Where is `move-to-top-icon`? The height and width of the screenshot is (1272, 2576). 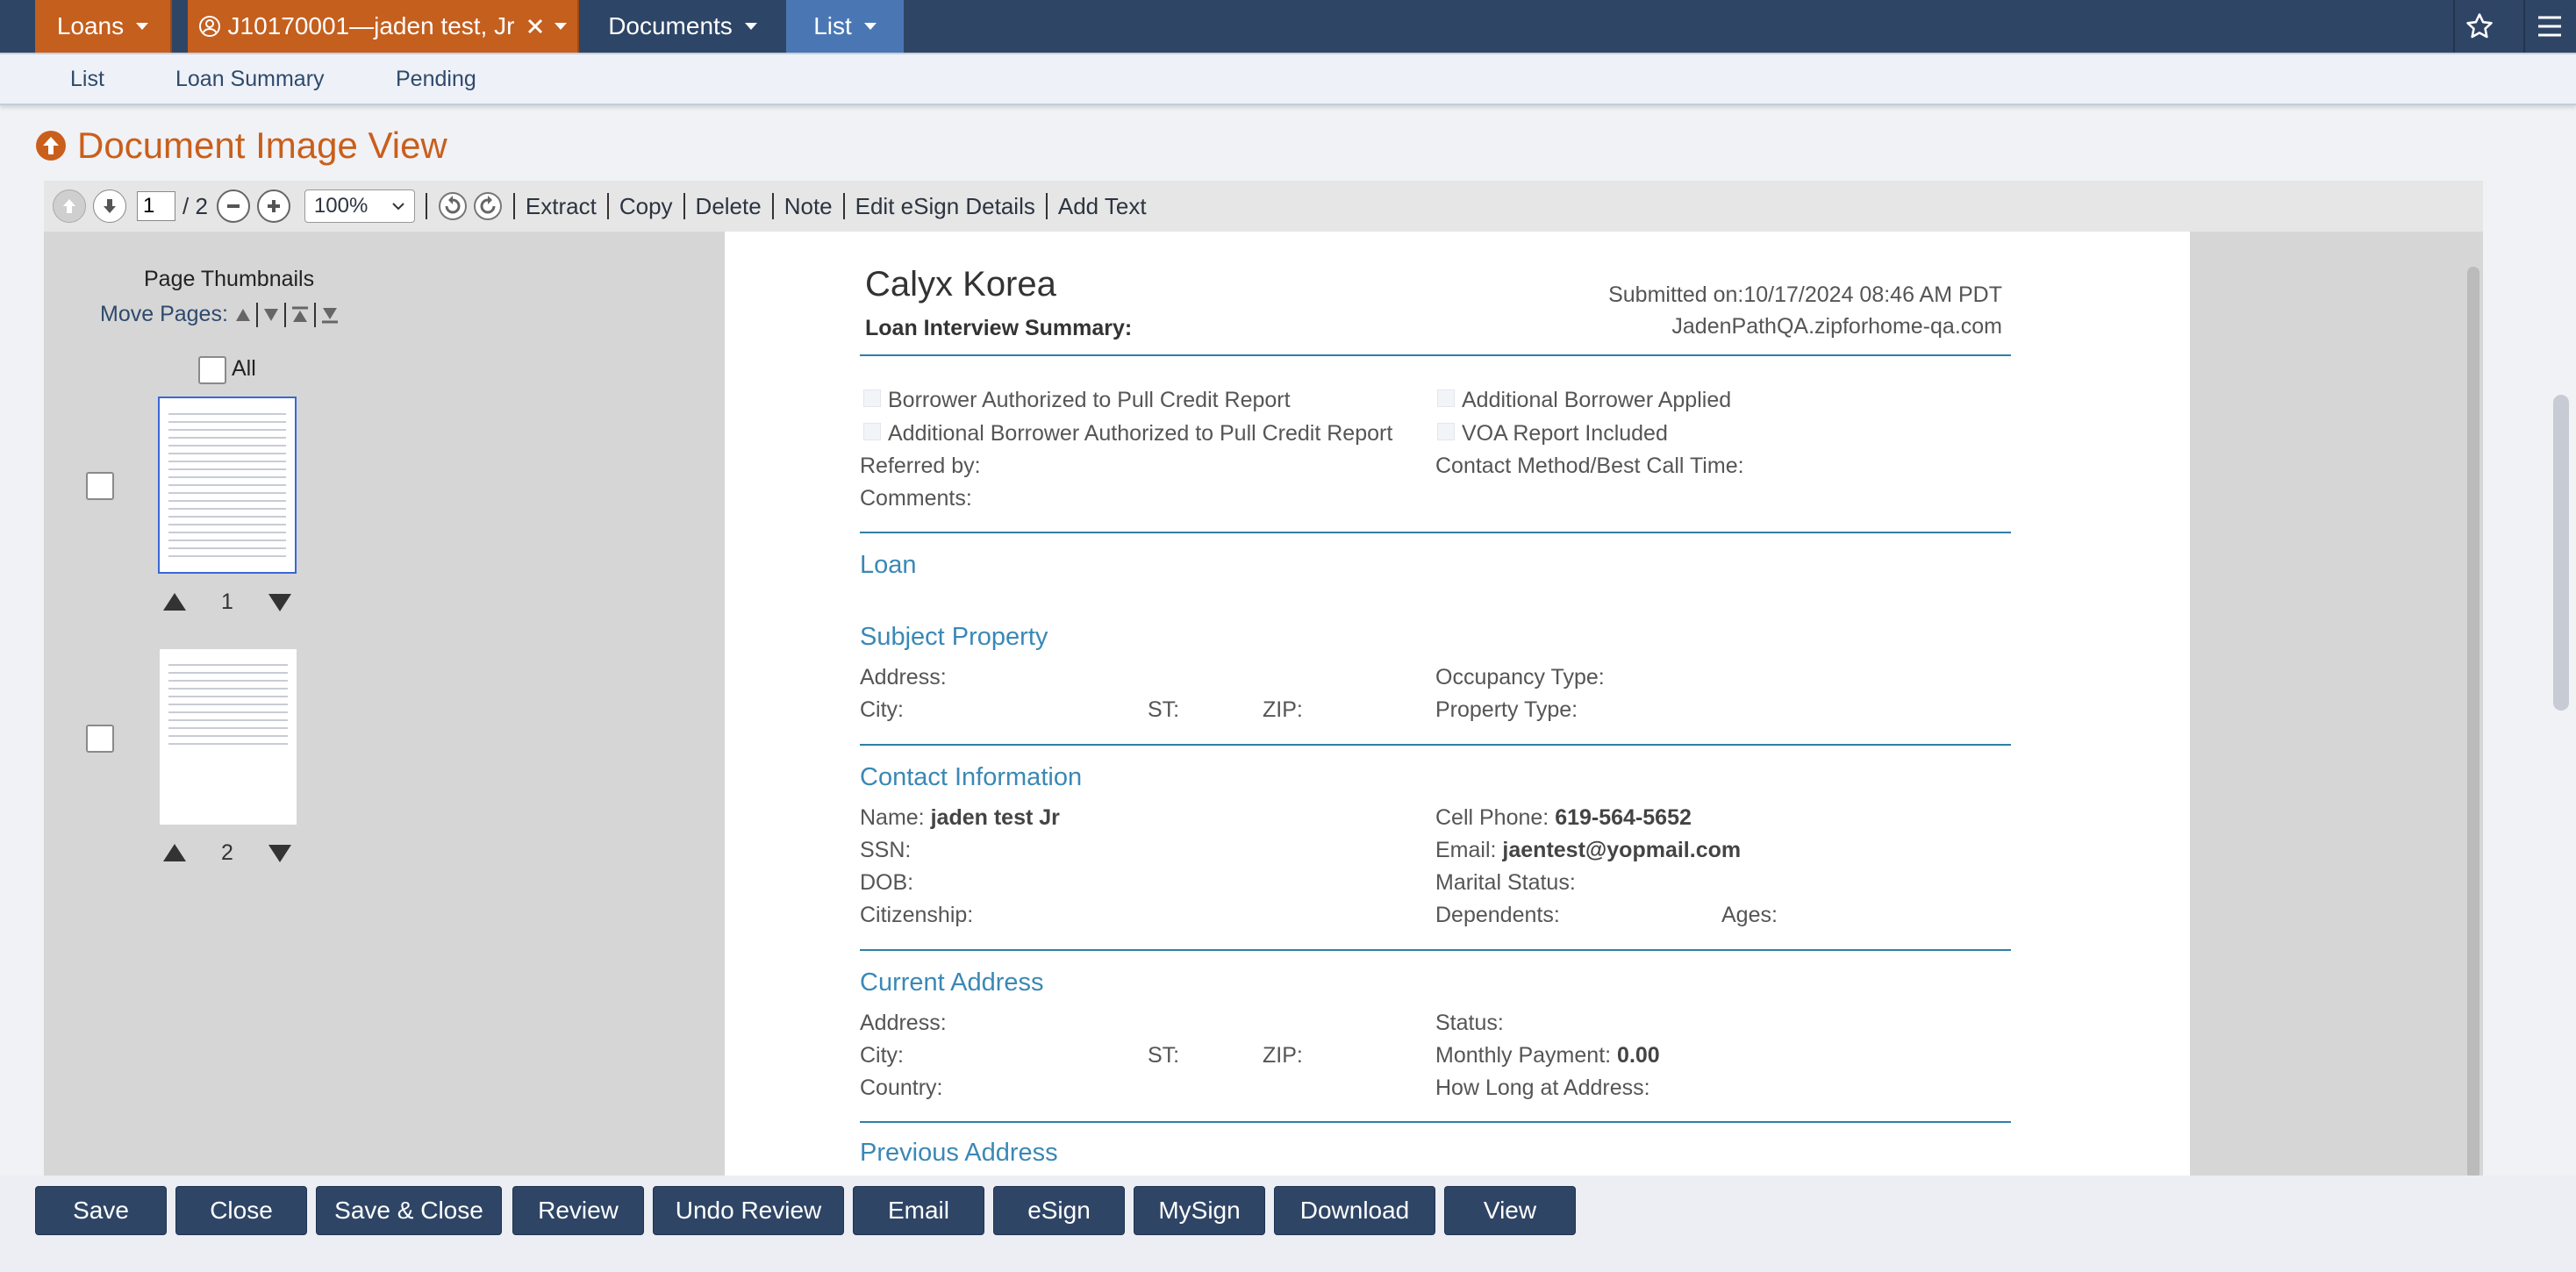
move-to-top-icon is located at coordinates (300, 315).